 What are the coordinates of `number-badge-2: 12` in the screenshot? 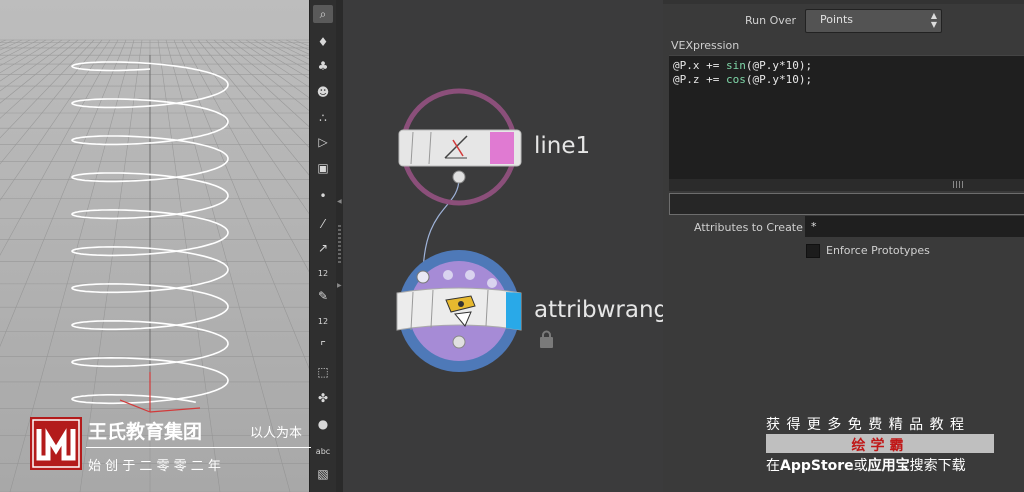 It's located at (323, 321).